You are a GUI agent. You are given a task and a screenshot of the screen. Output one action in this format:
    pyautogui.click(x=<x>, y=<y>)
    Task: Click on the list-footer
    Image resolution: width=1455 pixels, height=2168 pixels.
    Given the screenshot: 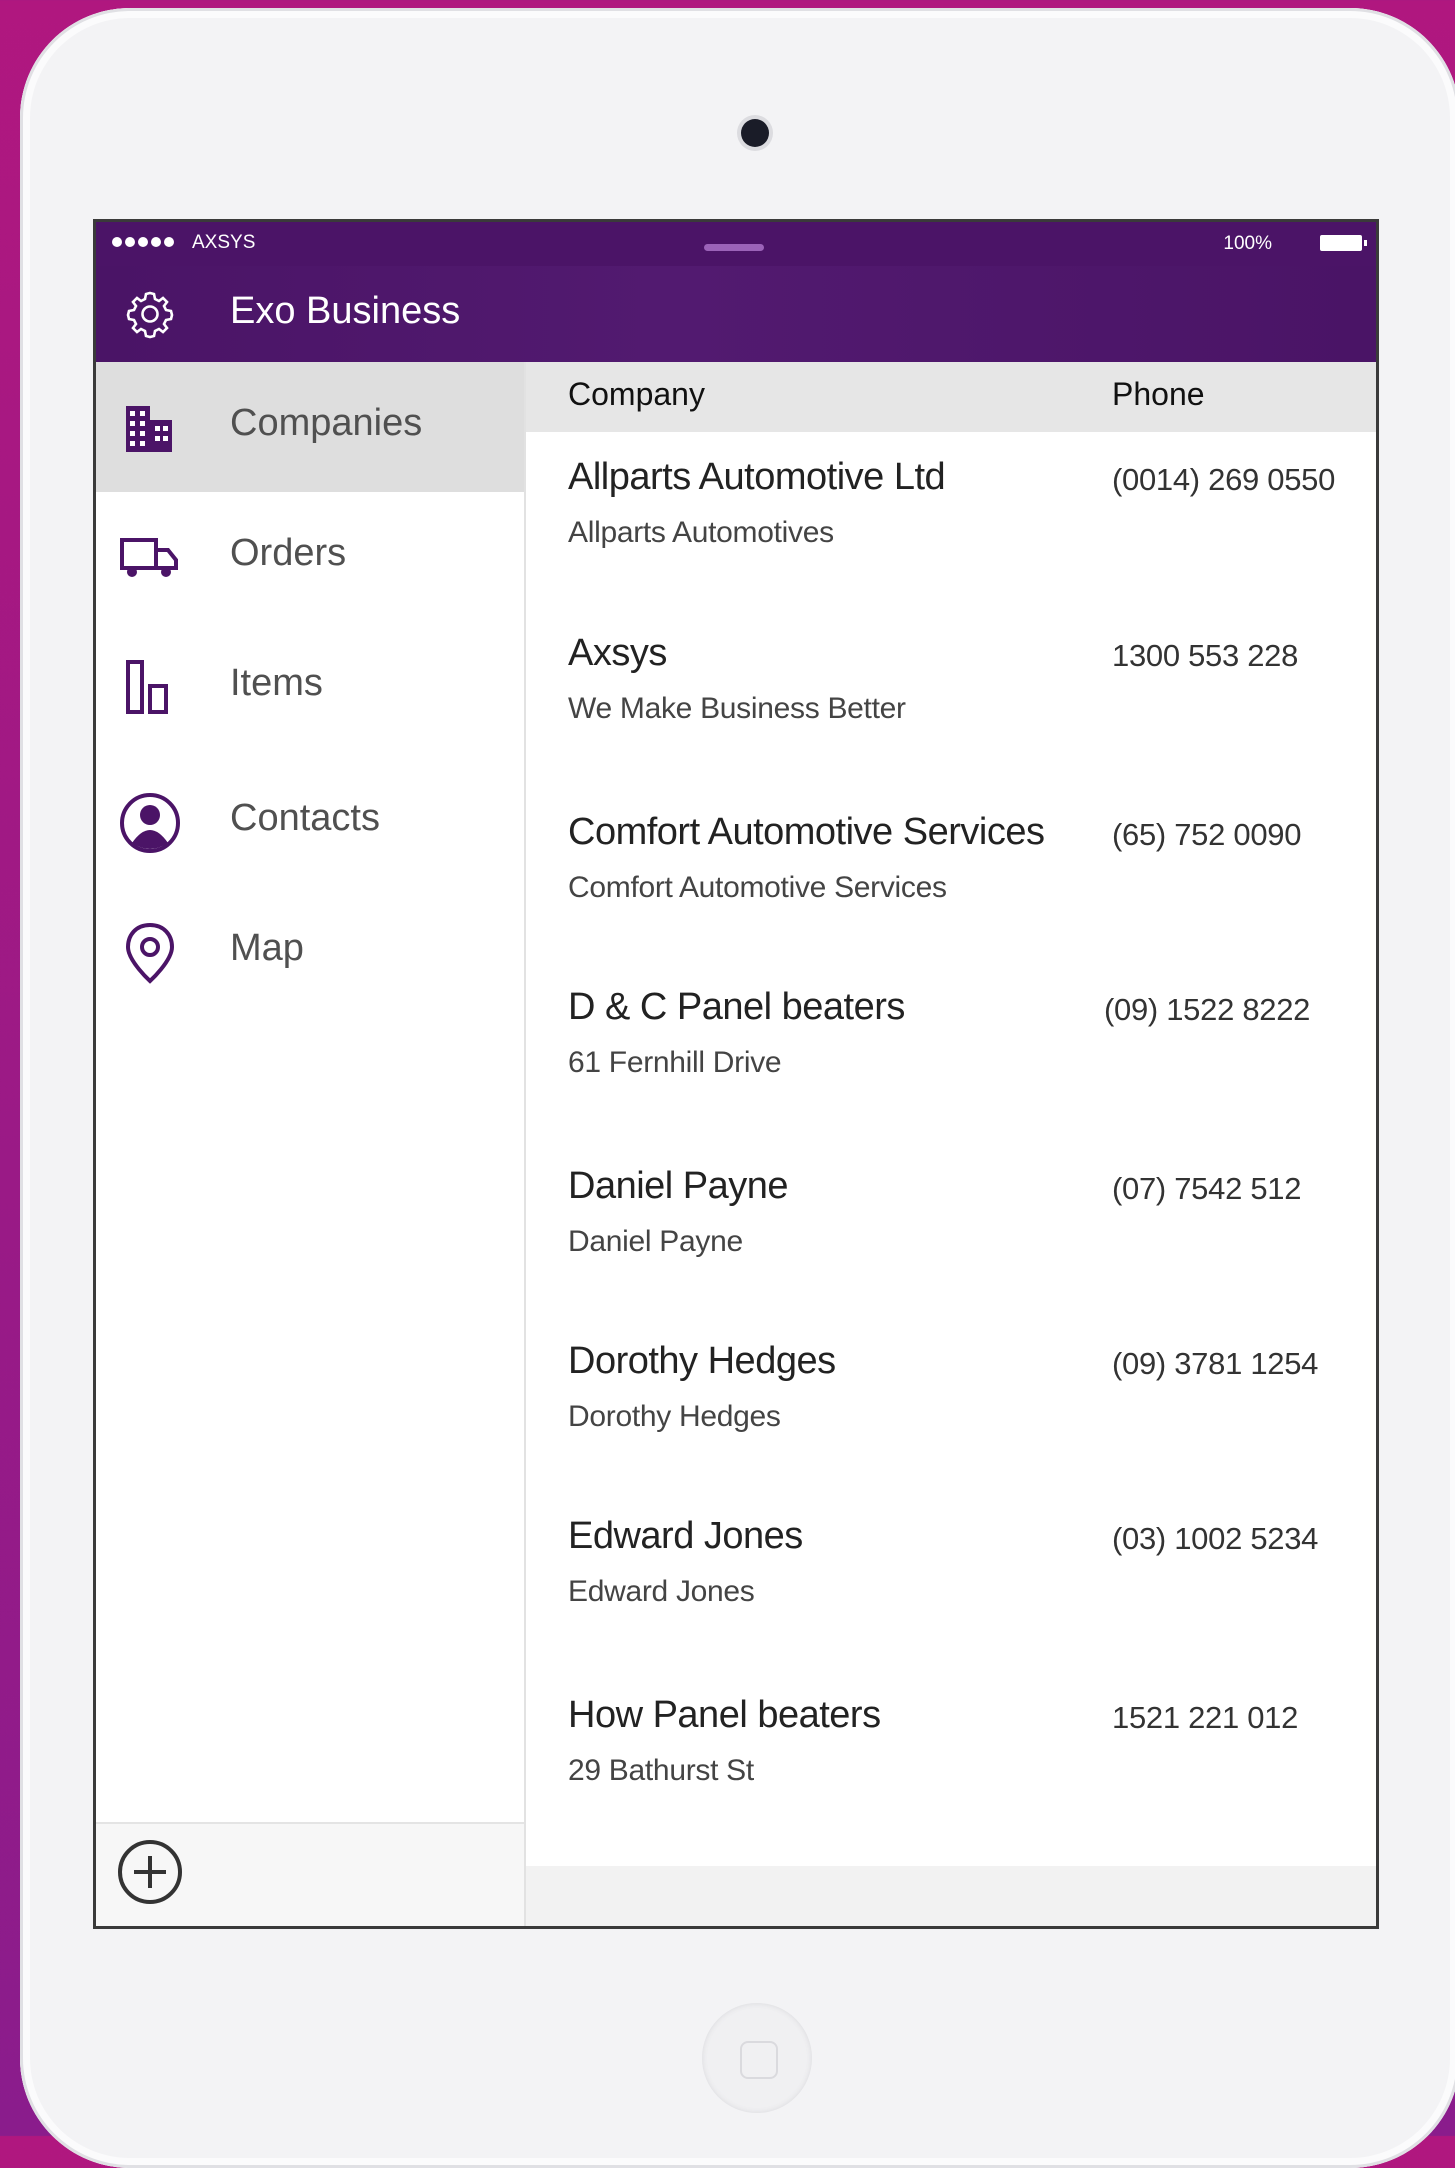 What is the action you would take?
    pyautogui.click(x=951, y=1896)
    